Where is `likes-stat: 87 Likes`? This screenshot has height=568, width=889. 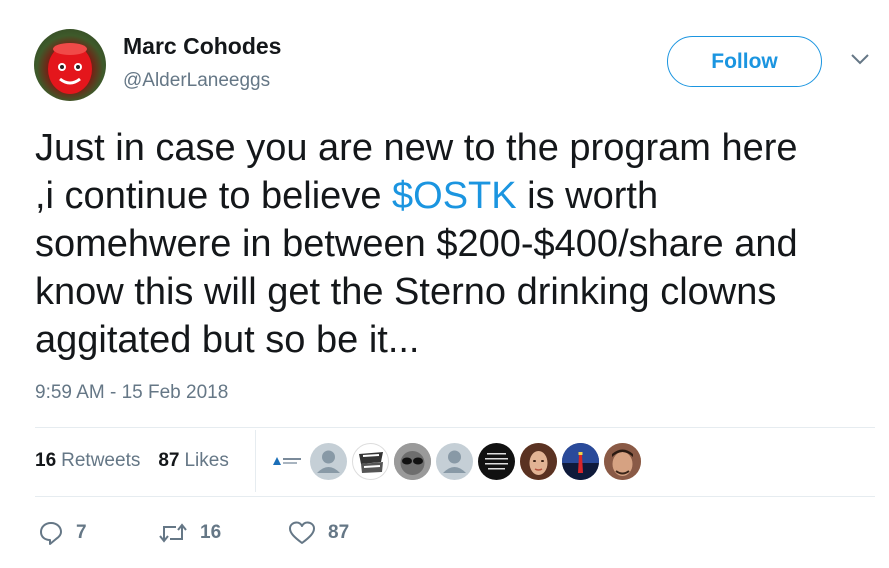 likes-stat: 87 Likes is located at coordinates (193, 461).